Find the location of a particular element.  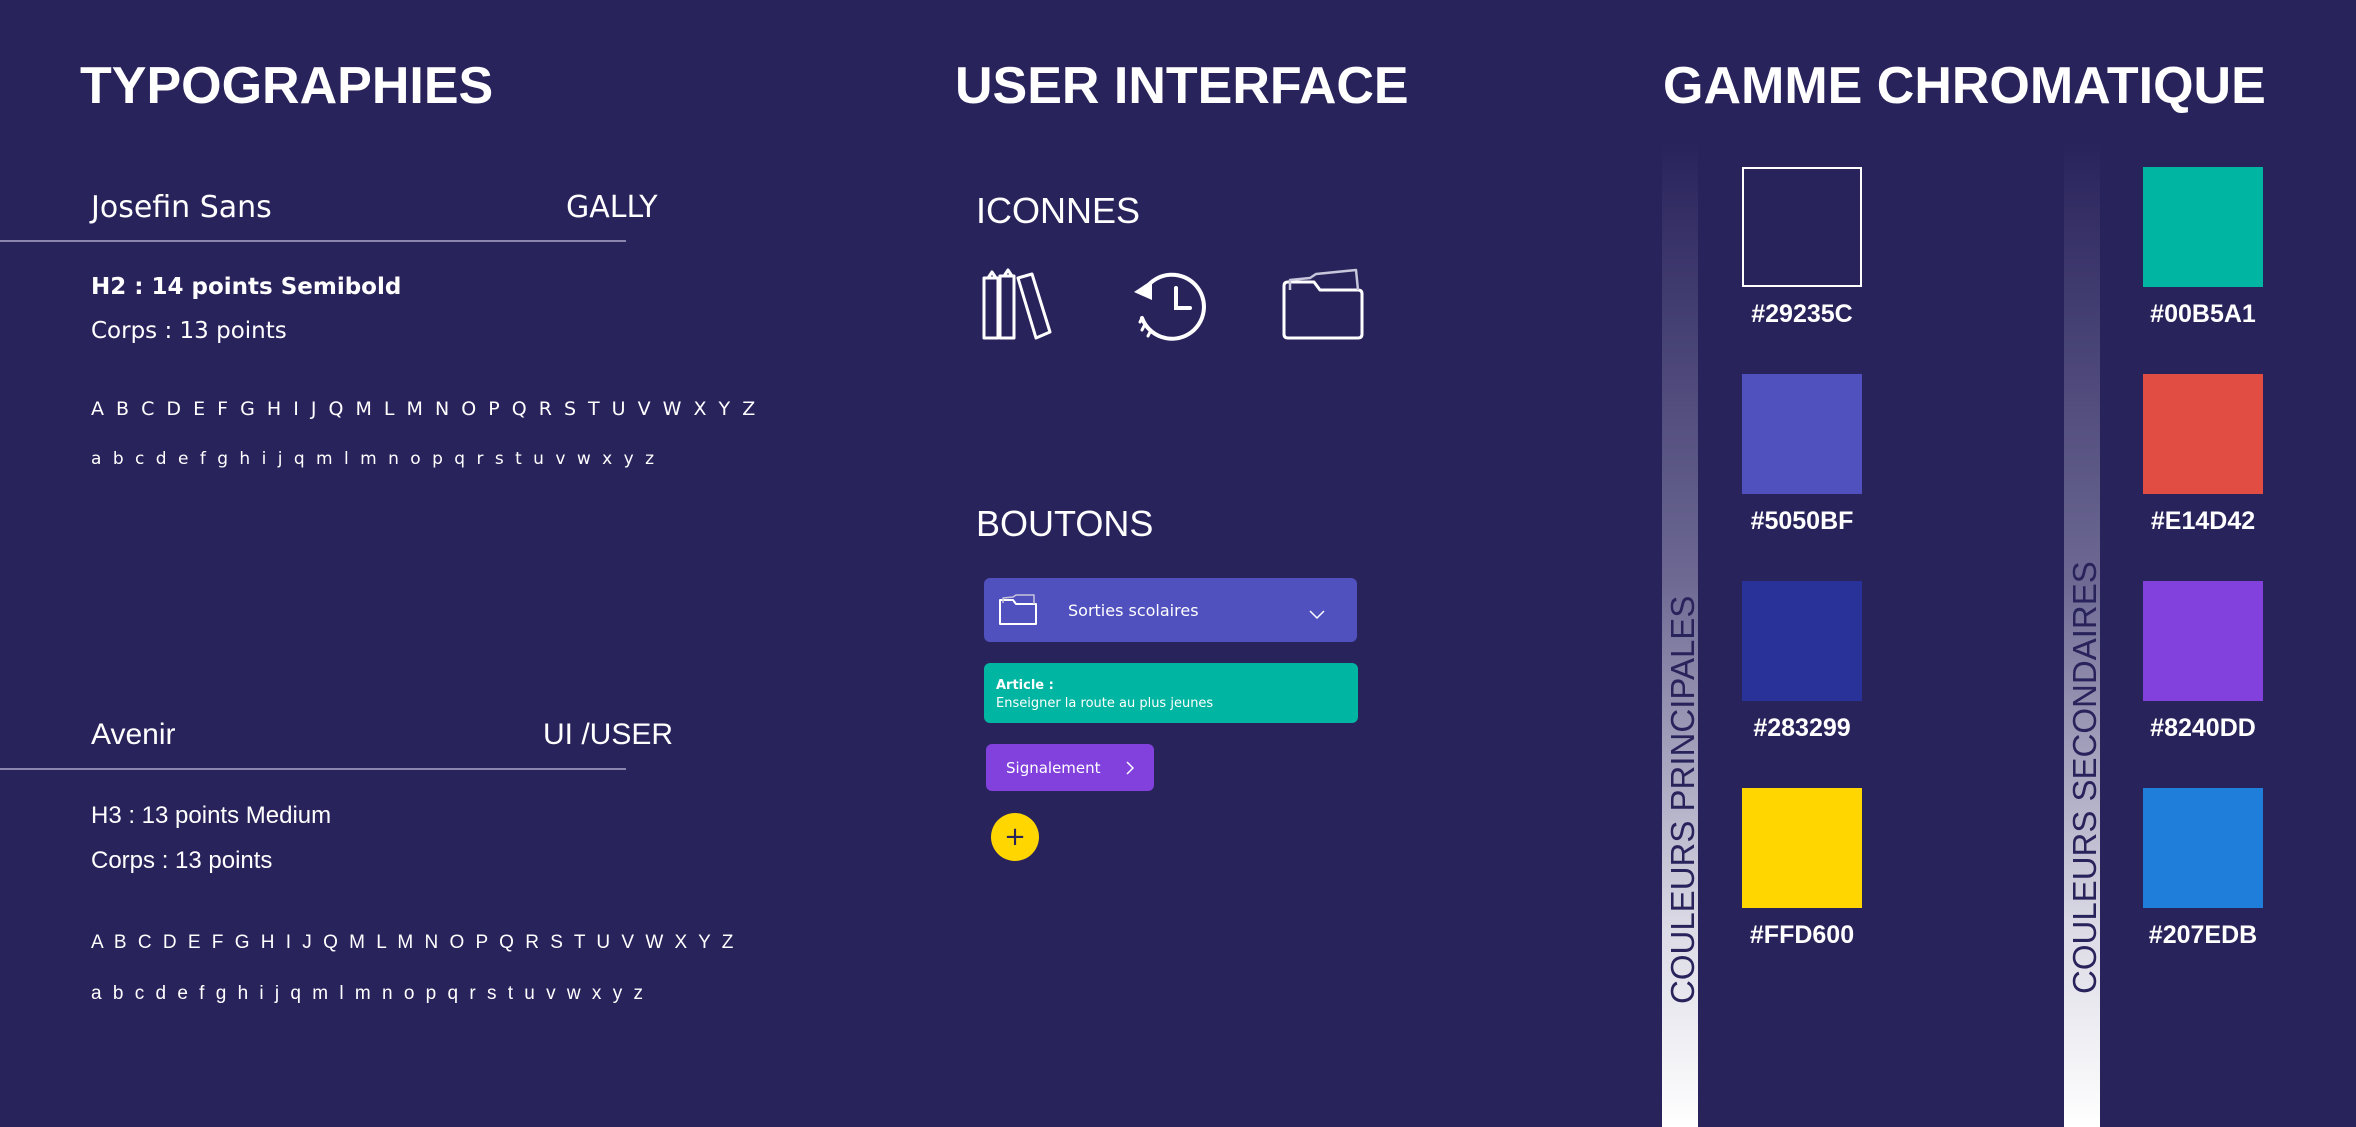

color-hex: #FFD600 is located at coordinates (1802, 935).